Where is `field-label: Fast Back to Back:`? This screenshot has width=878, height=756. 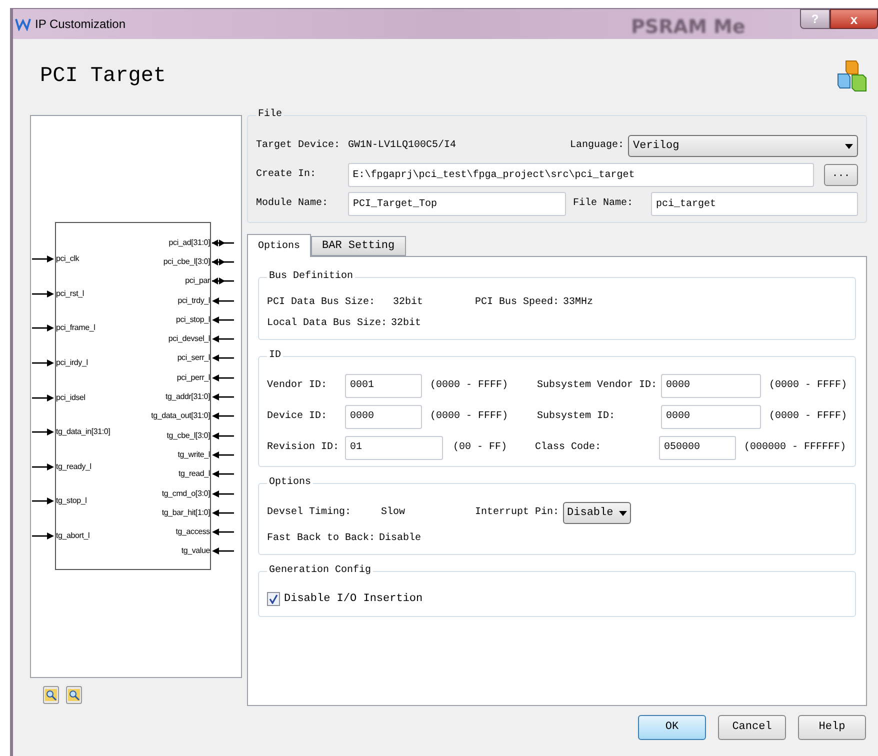
field-label: Fast Back to Back: is located at coordinates (321, 539).